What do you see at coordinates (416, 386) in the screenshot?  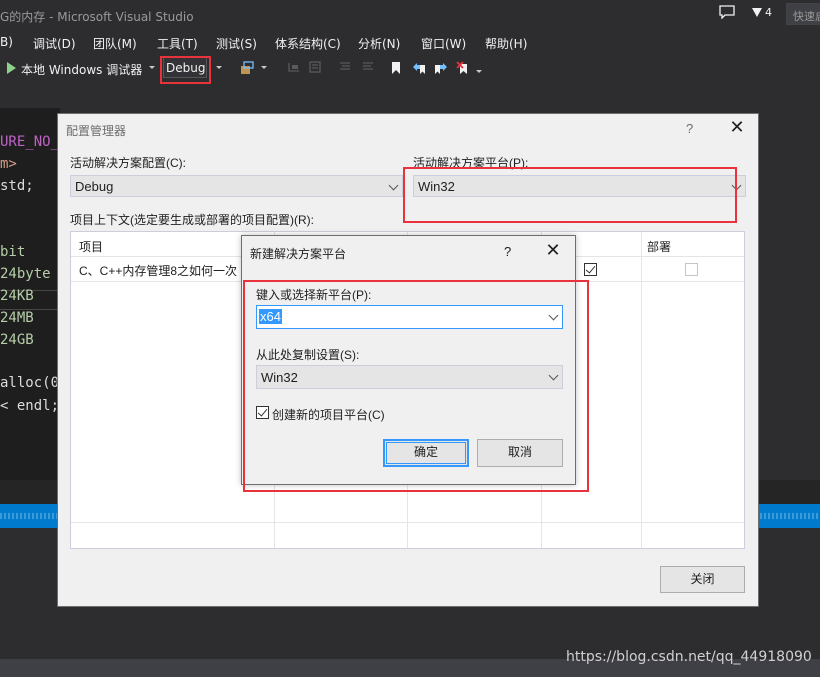 I see `new-platform-highlight` at bounding box center [416, 386].